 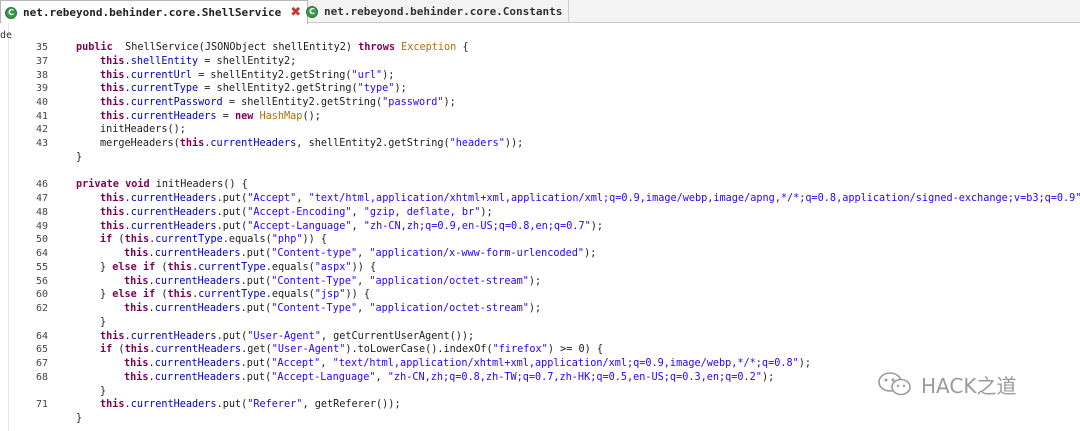 What do you see at coordinates (162, 184) in the screenshot?
I see `code-text: private void initHeaders() {` at bounding box center [162, 184].